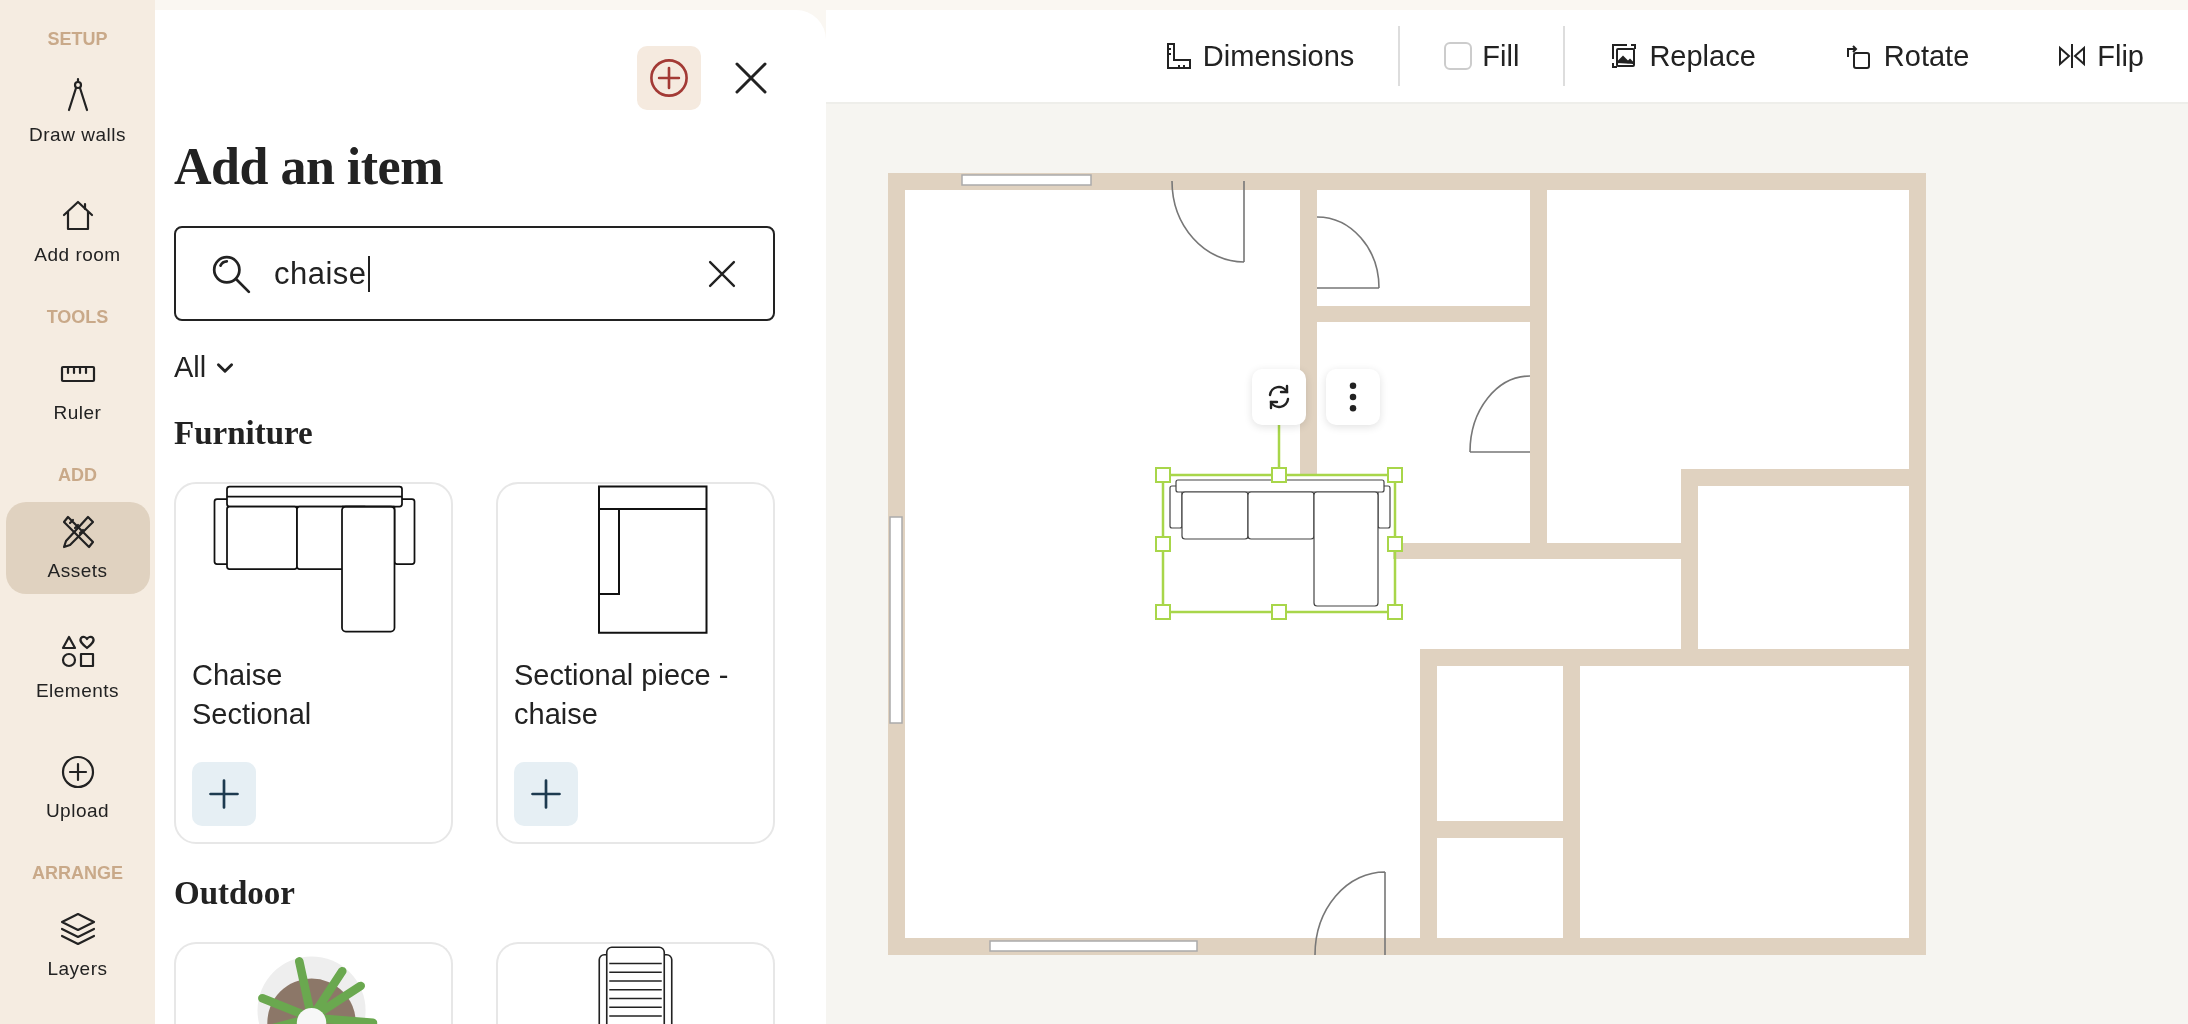  I want to click on panel-title: Add an item, so click(309, 167).